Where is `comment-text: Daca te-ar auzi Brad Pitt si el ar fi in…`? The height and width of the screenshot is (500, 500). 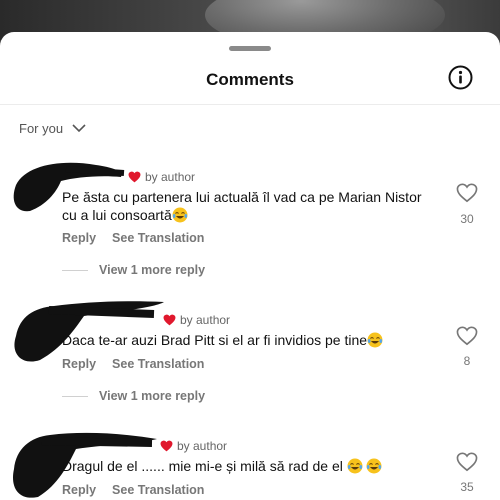 comment-text: Daca te-ar auzi Brad Pitt si el ar fi in… is located at coordinates (247, 340).